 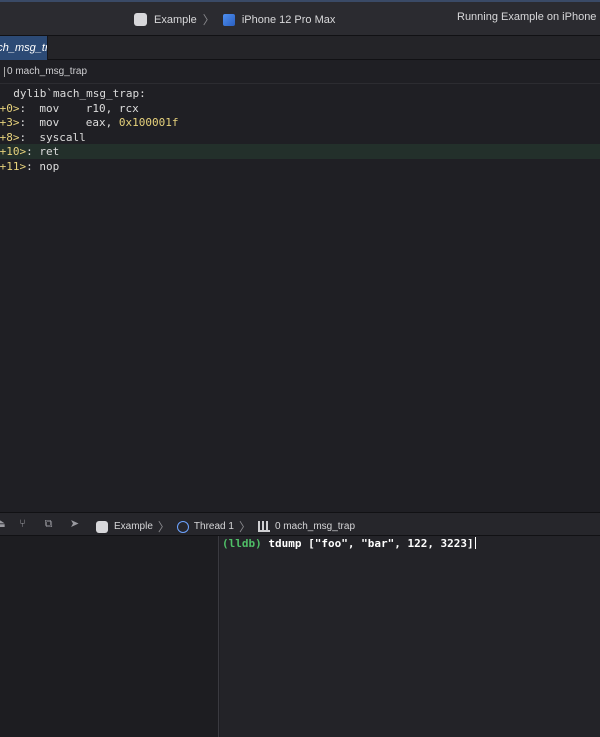 What do you see at coordinates (74, 524) in the screenshot?
I see `simulate-location-icon: ➤` at bounding box center [74, 524].